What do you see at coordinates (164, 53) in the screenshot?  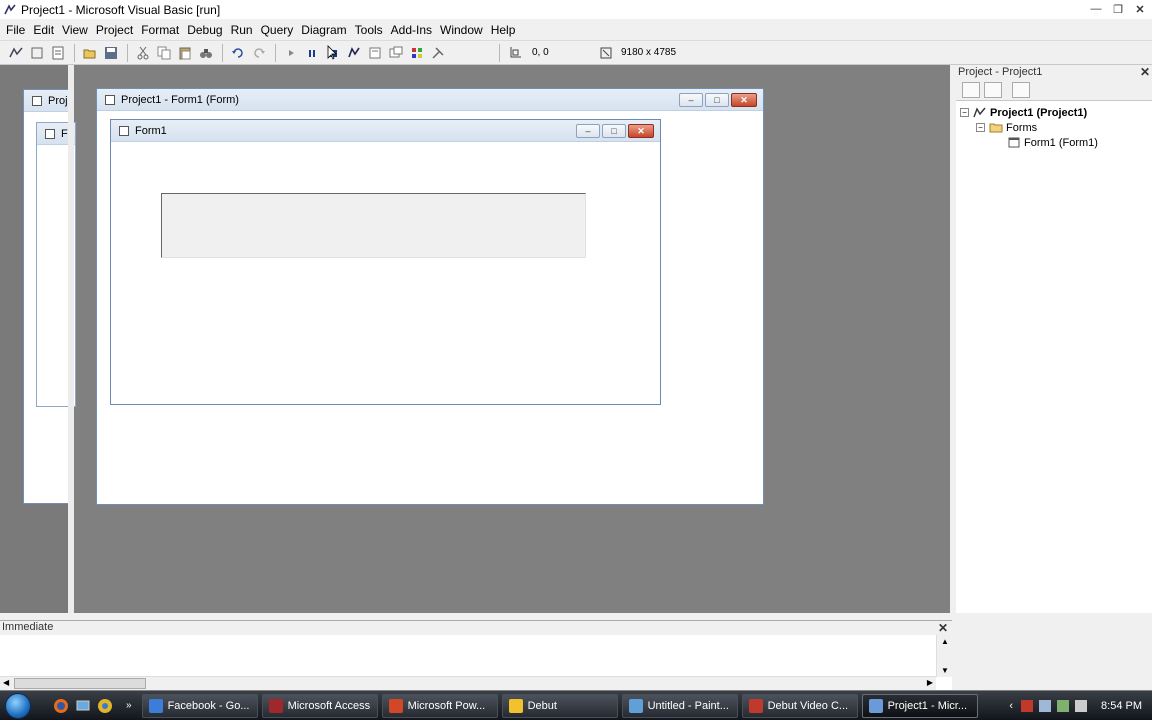 I see `copy-icon` at bounding box center [164, 53].